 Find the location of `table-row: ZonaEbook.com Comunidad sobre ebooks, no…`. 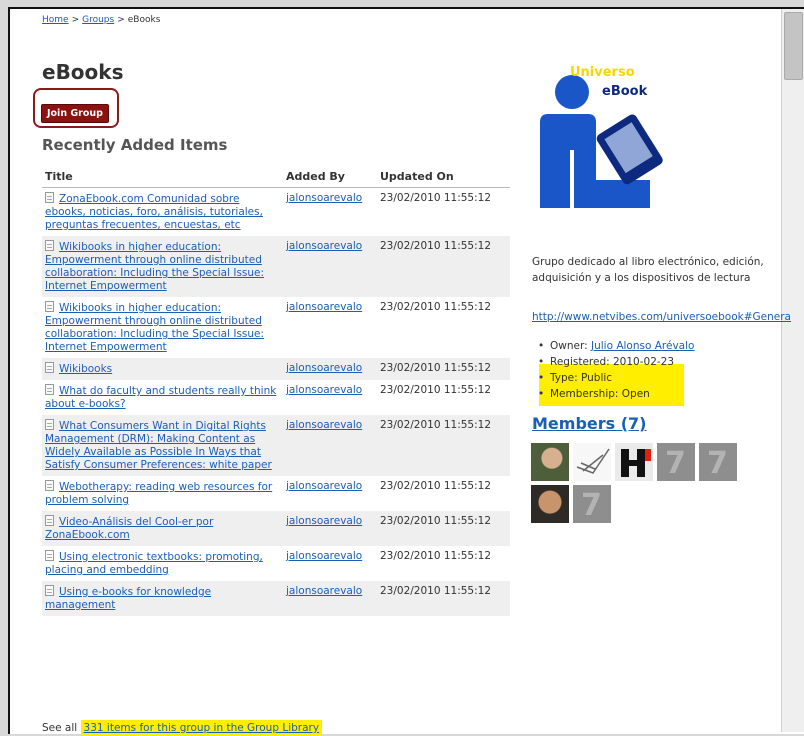

table-row: ZonaEbook.com Comunidad sobre ebooks, no… is located at coordinates (276, 212).